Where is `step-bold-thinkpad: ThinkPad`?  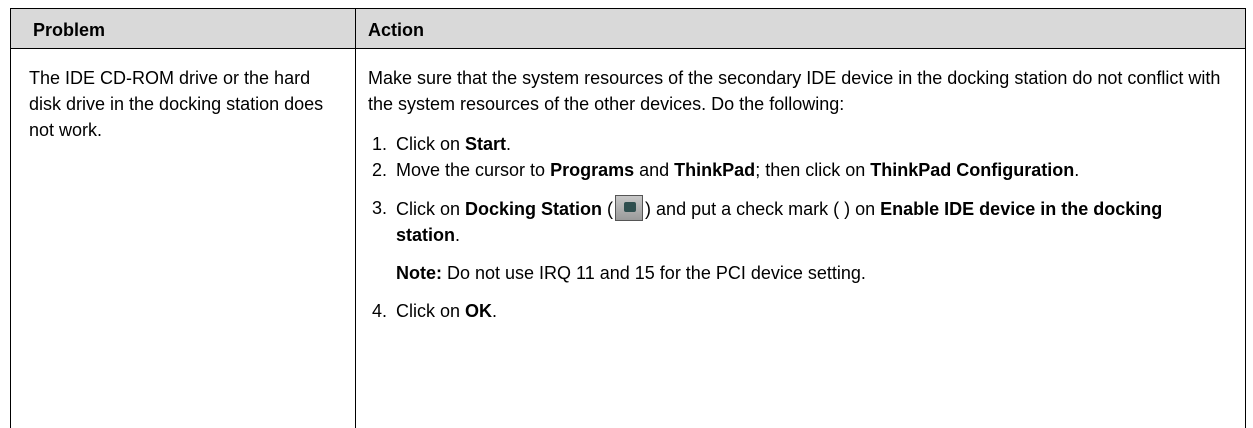 step-bold-thinkpad: ThinkPad is located at coordinates (715, 170).